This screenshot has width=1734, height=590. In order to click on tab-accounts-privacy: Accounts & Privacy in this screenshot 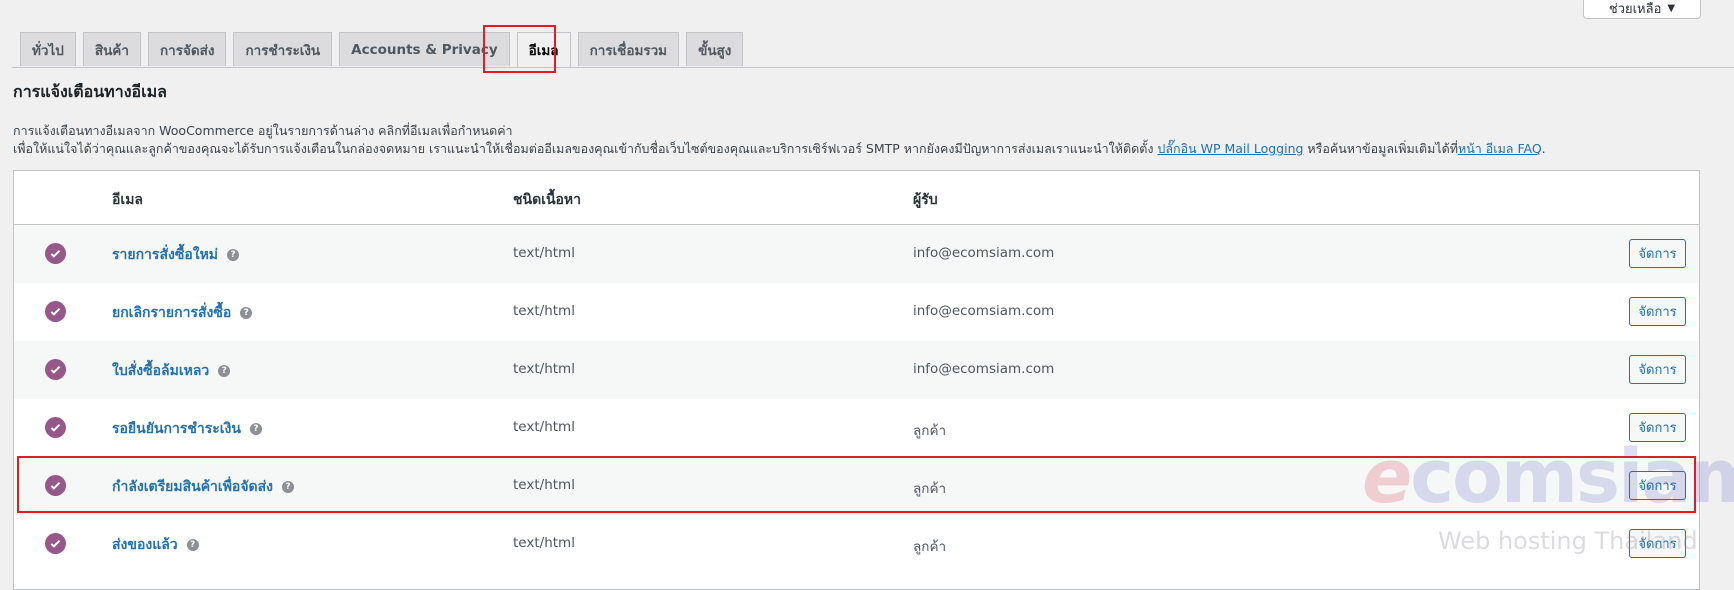, I will do `click(424, 49)`.